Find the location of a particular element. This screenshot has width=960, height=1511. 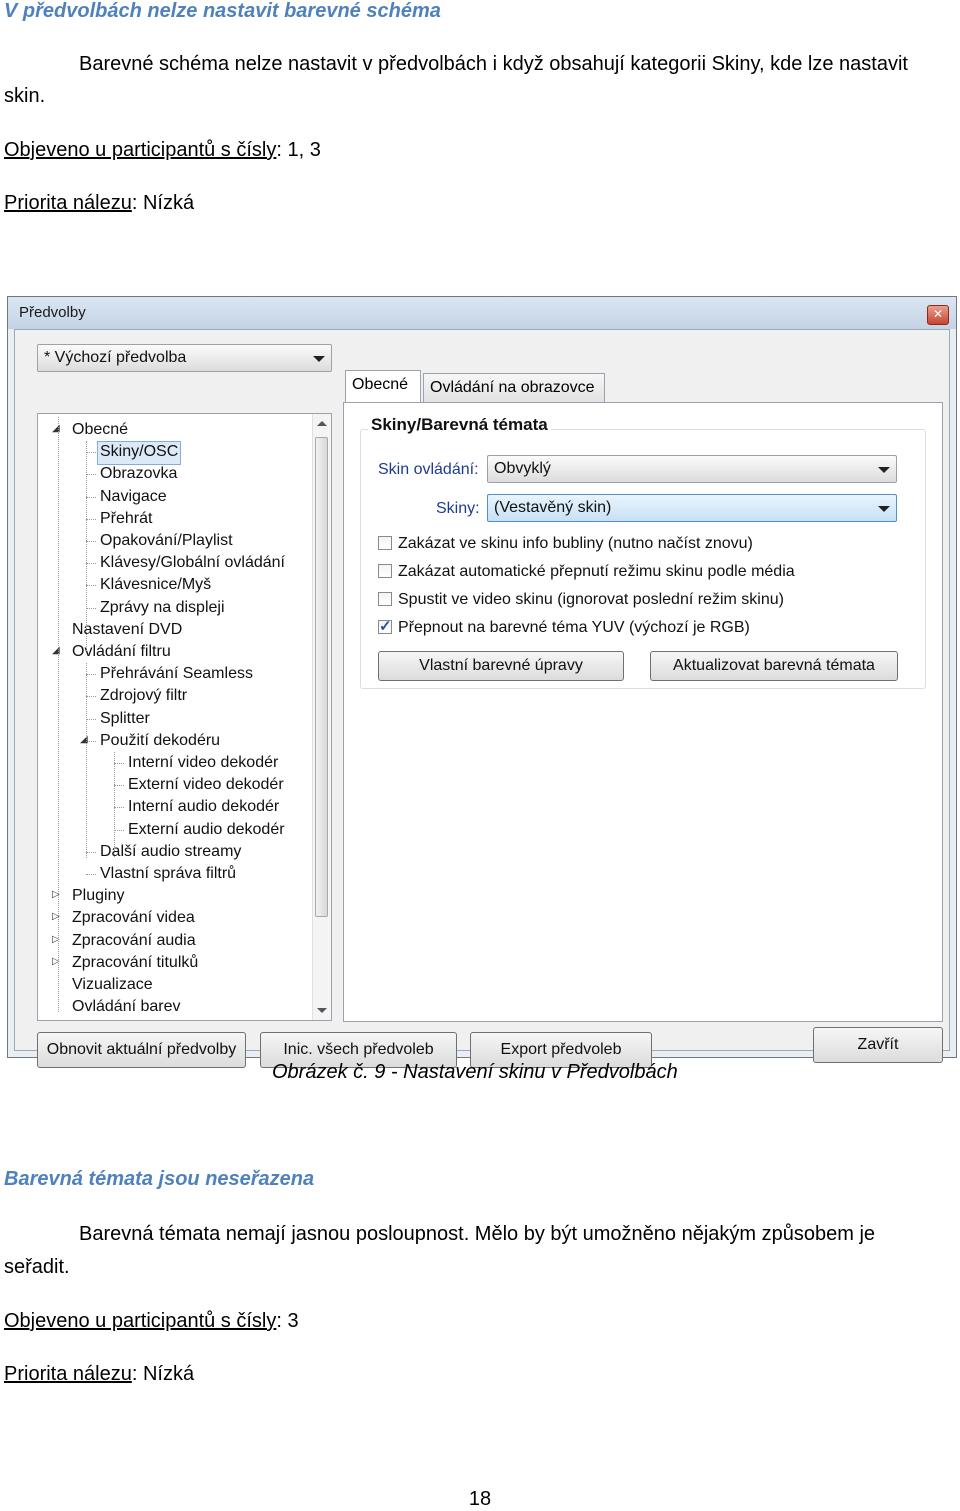

scroll-down-icon is located at coordinates (322, 1010).